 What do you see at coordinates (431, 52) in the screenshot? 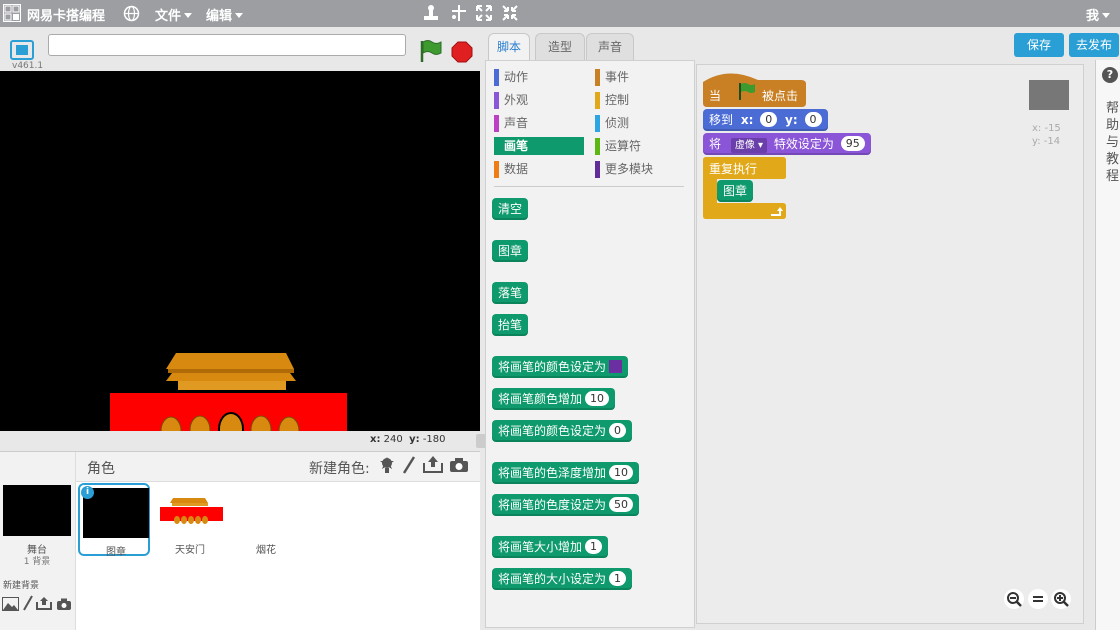
I see `green-flag-button` at bounding box center [431, 52].